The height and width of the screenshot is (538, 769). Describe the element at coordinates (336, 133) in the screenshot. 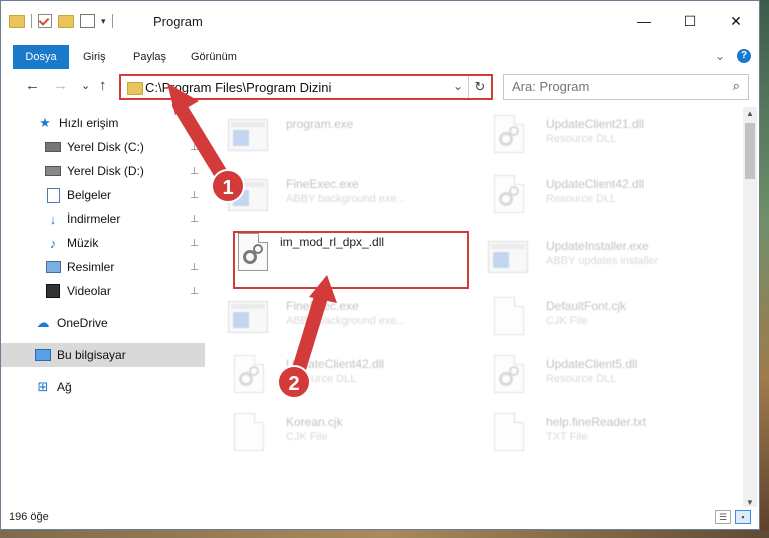

I see `file-item: program.exe` at that location.